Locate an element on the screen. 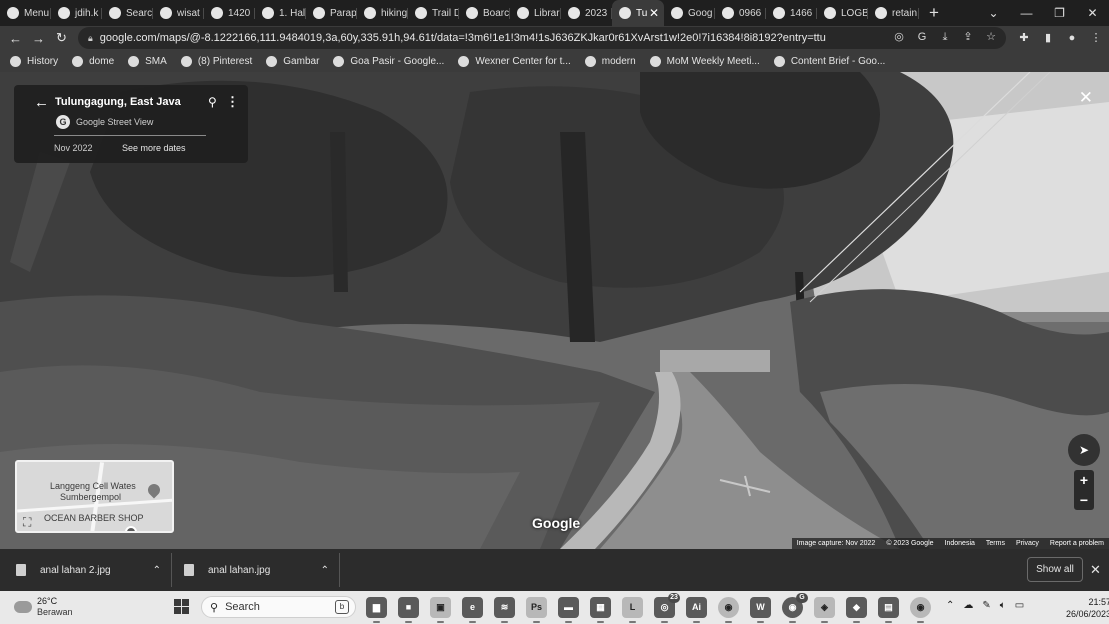 Image resolution: width=1109 pixels, height=624 pixels. bookmark-item: modern is located at coordinates (610, 61).